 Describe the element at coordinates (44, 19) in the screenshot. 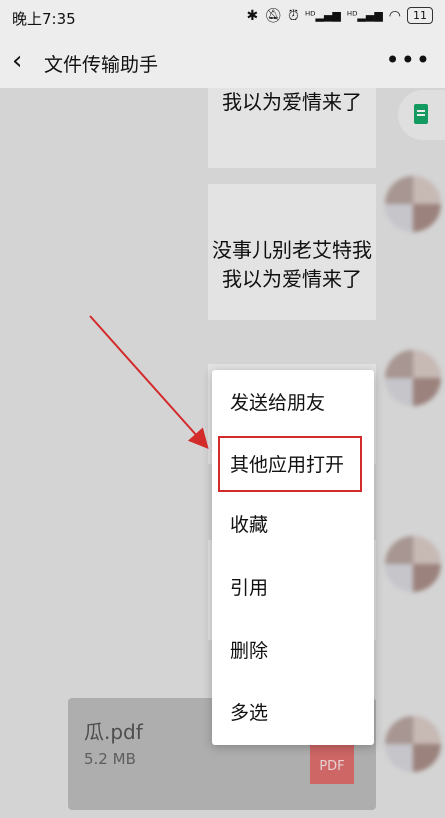

I see `status-time: 晚上7:35` at that location.